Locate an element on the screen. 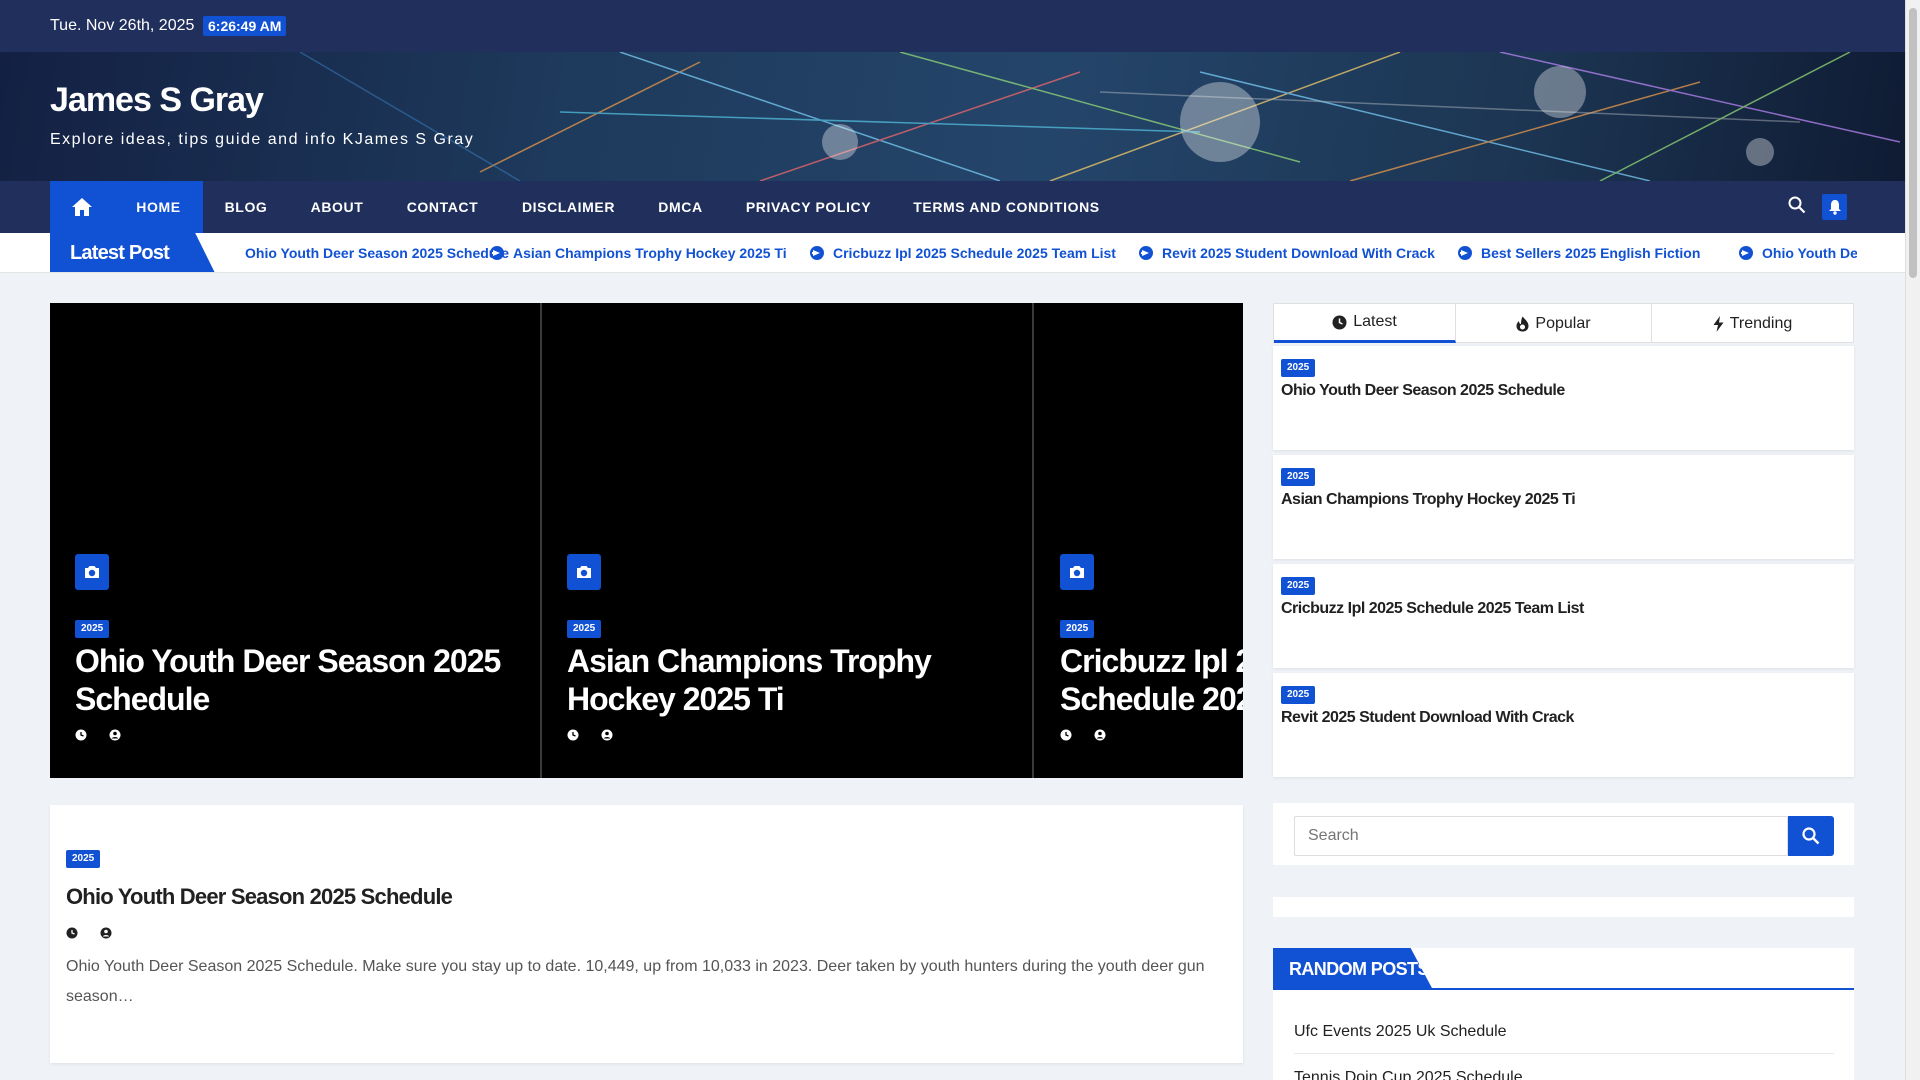 The image size is (1920, 1080). notification-button is located at coordinates (1834, 207).